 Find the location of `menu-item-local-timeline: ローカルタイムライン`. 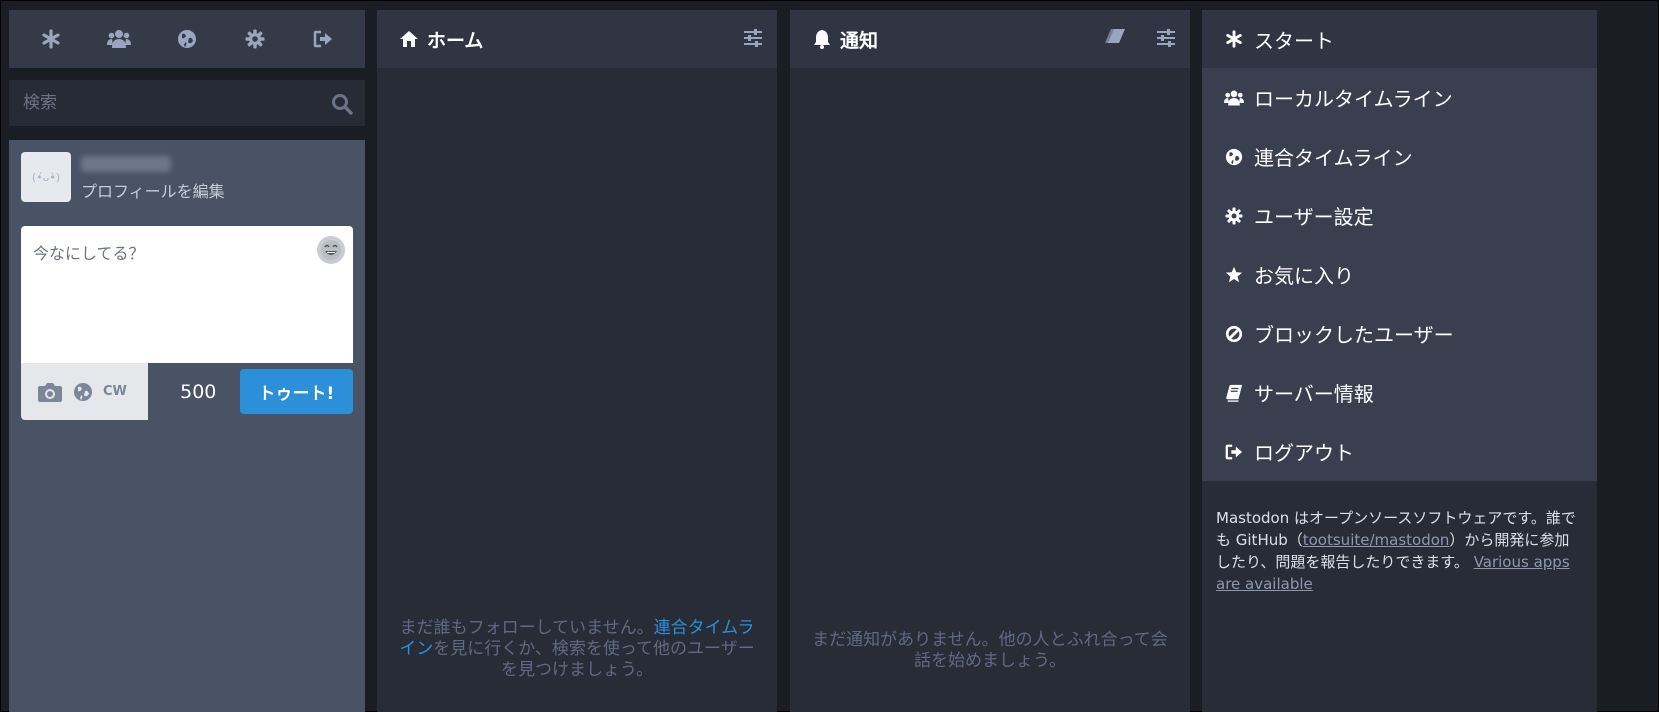

menu-item-local-timeline: ローカルタイムライン is located at coordinates (1399, 97).